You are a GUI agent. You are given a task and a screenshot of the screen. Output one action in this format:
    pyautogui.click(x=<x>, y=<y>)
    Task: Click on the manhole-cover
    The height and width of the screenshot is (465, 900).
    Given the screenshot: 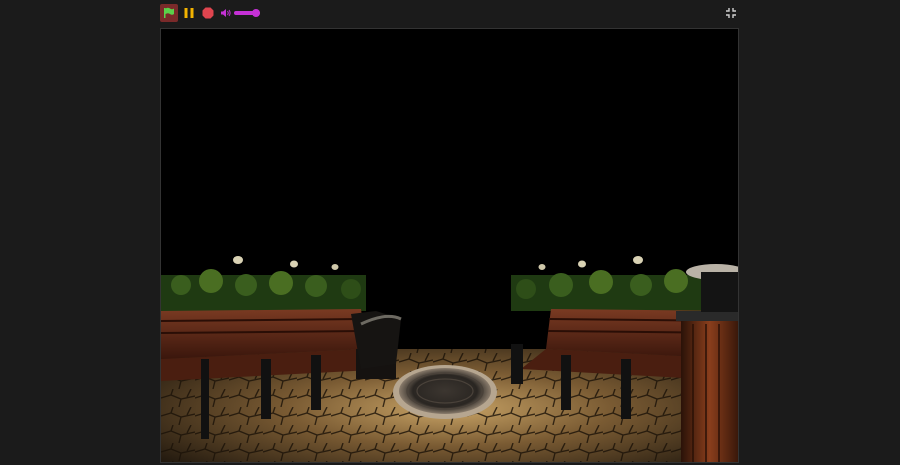 What is the action you would take?
    pyautogui.click(x=445, y=392)
    